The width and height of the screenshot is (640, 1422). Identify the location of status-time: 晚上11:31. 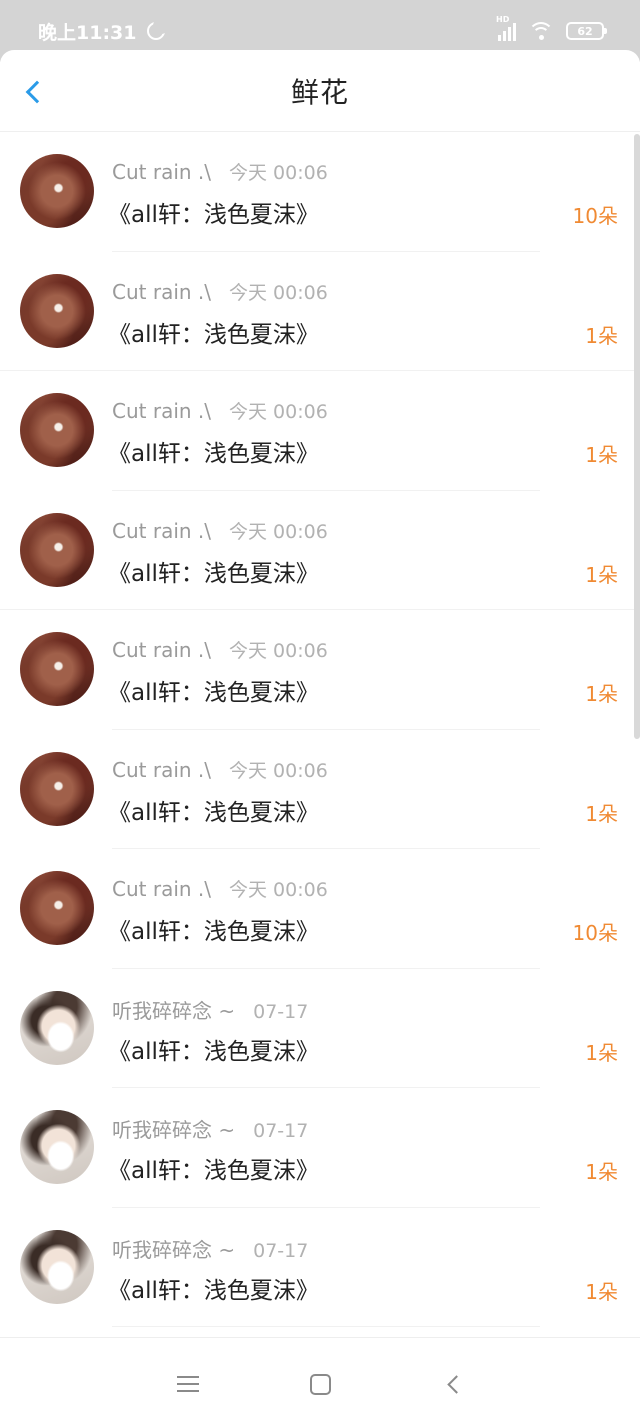
(87, 32).